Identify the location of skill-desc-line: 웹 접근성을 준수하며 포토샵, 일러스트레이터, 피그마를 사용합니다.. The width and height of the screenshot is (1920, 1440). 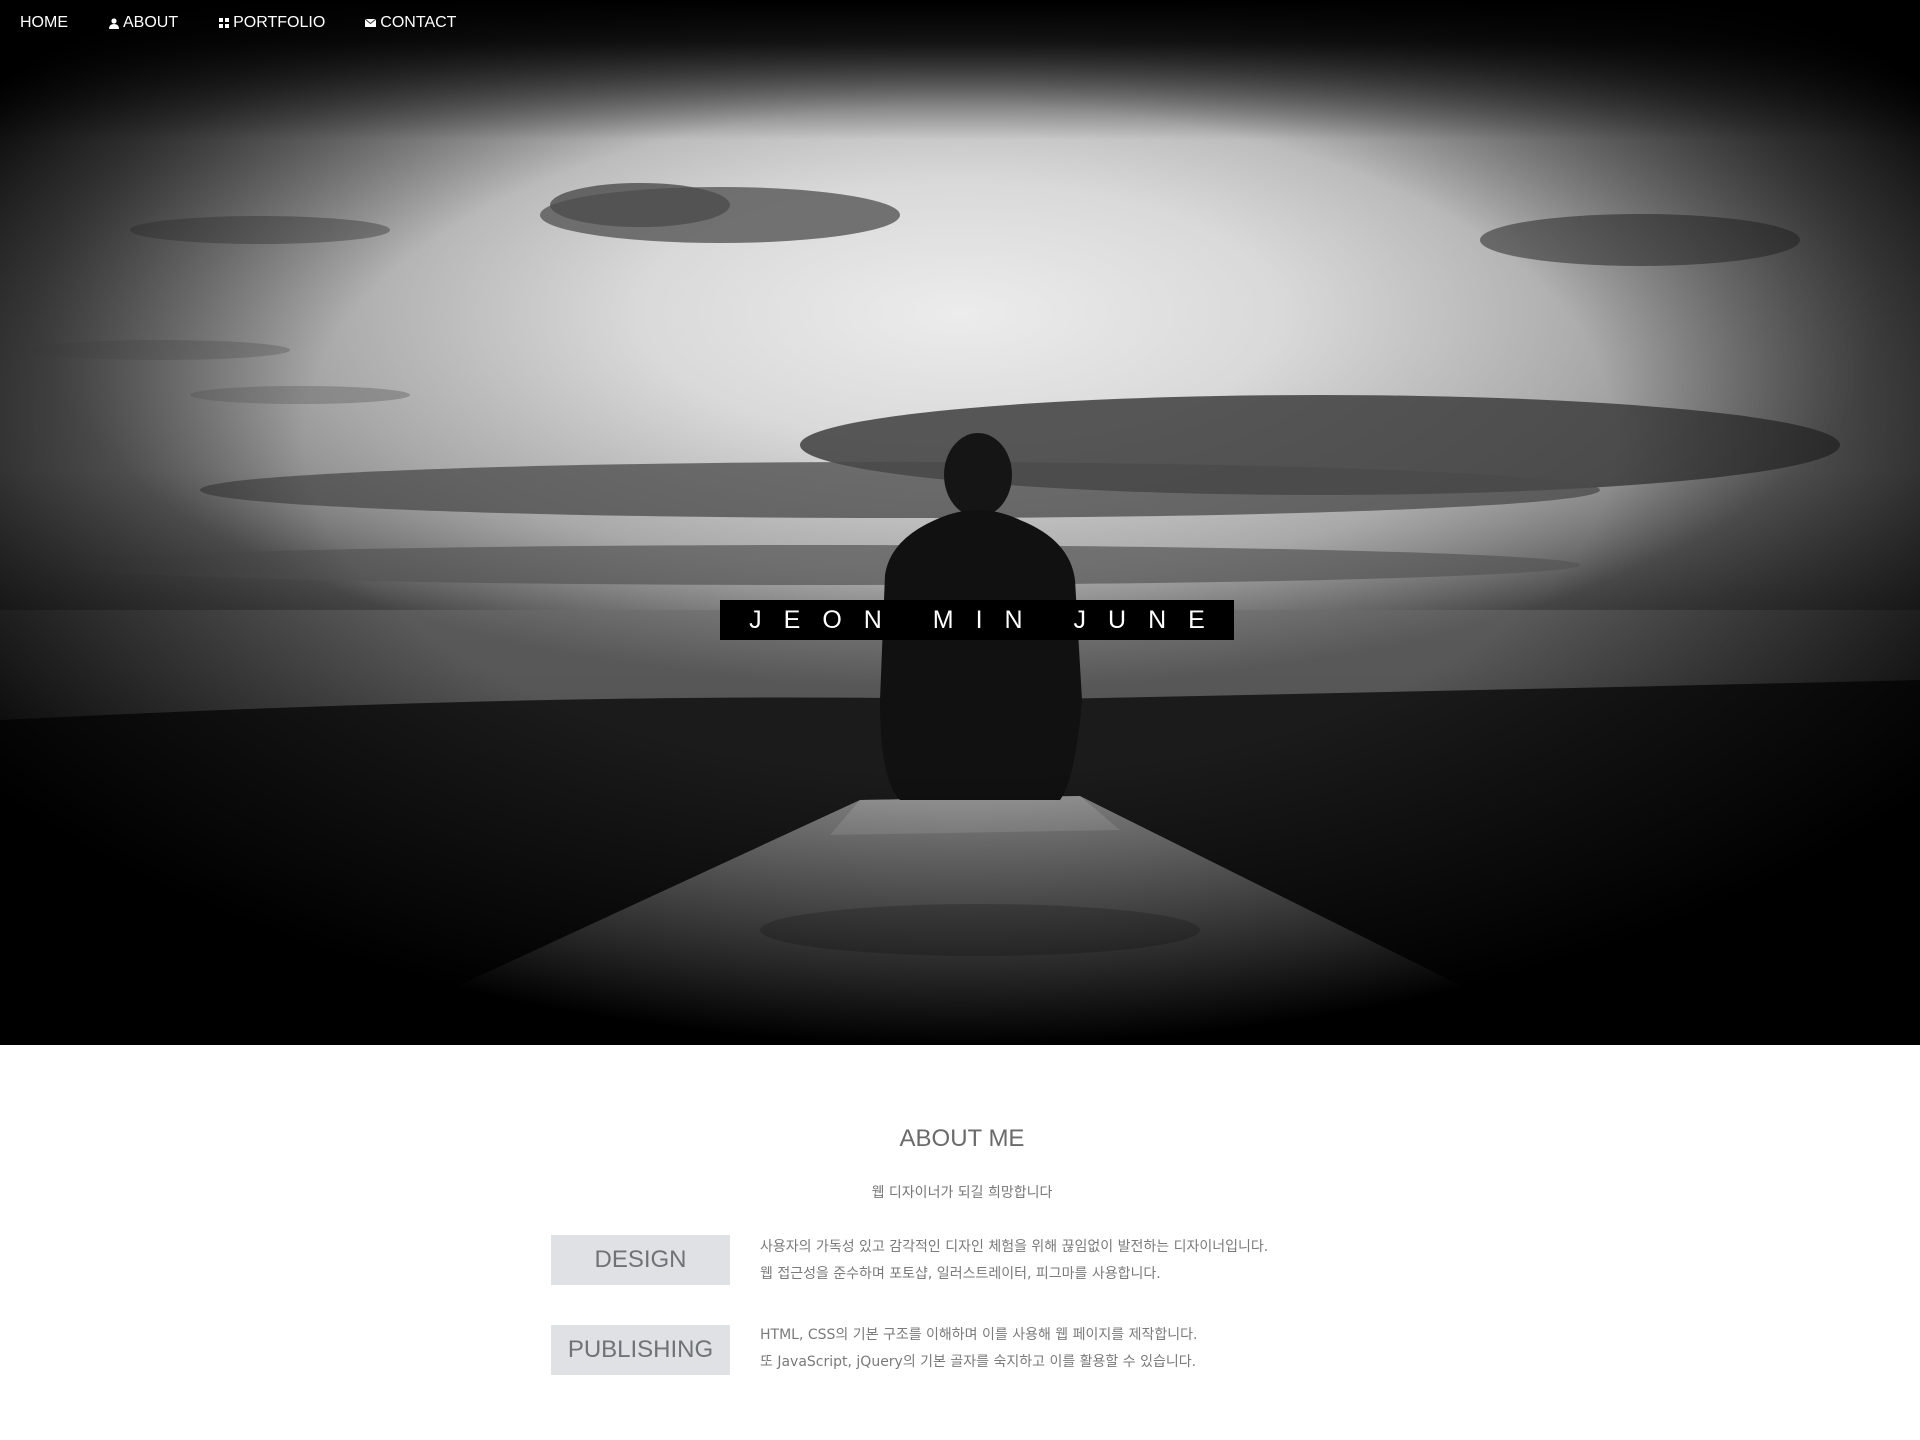
(960, 1274).